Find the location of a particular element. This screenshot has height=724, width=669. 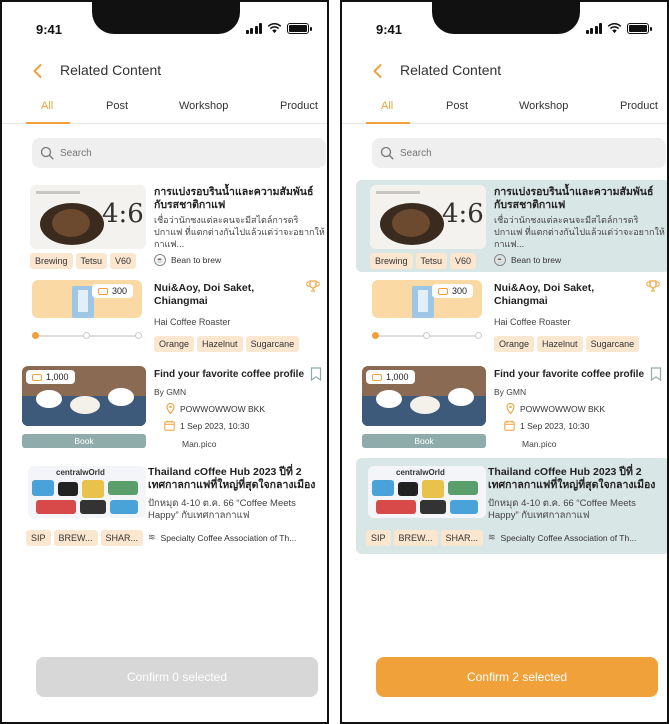

status-icons is located at coordinates (278, 28).